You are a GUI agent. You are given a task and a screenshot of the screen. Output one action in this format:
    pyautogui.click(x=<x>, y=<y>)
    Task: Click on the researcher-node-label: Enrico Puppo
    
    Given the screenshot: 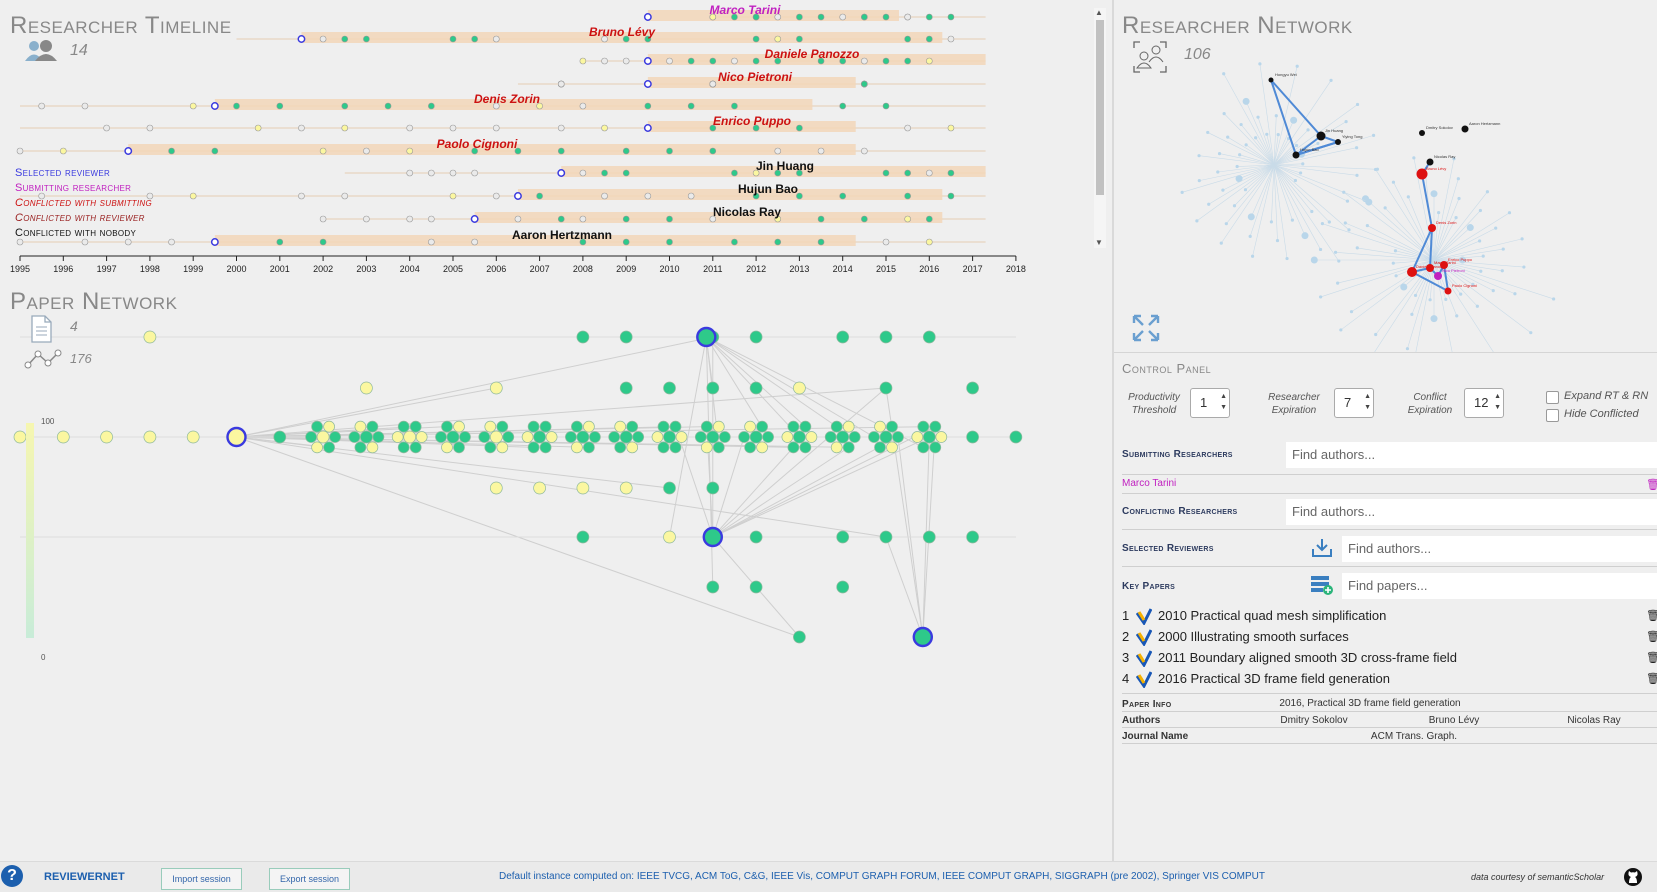 What is the action you would take?
    pyautogui.click(x=1460, y=259)
    